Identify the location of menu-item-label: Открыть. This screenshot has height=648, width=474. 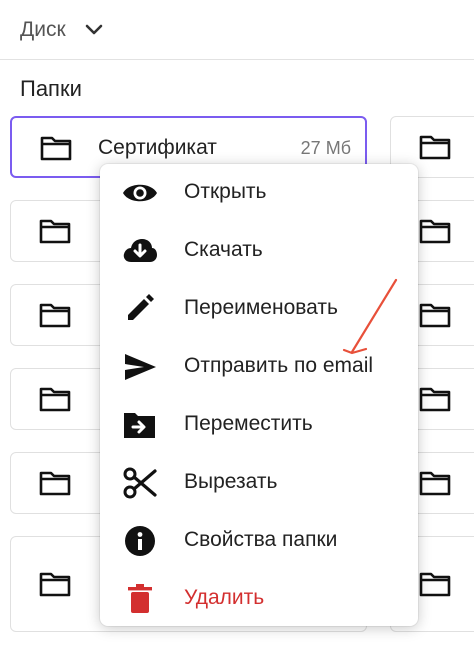
(225, 191).